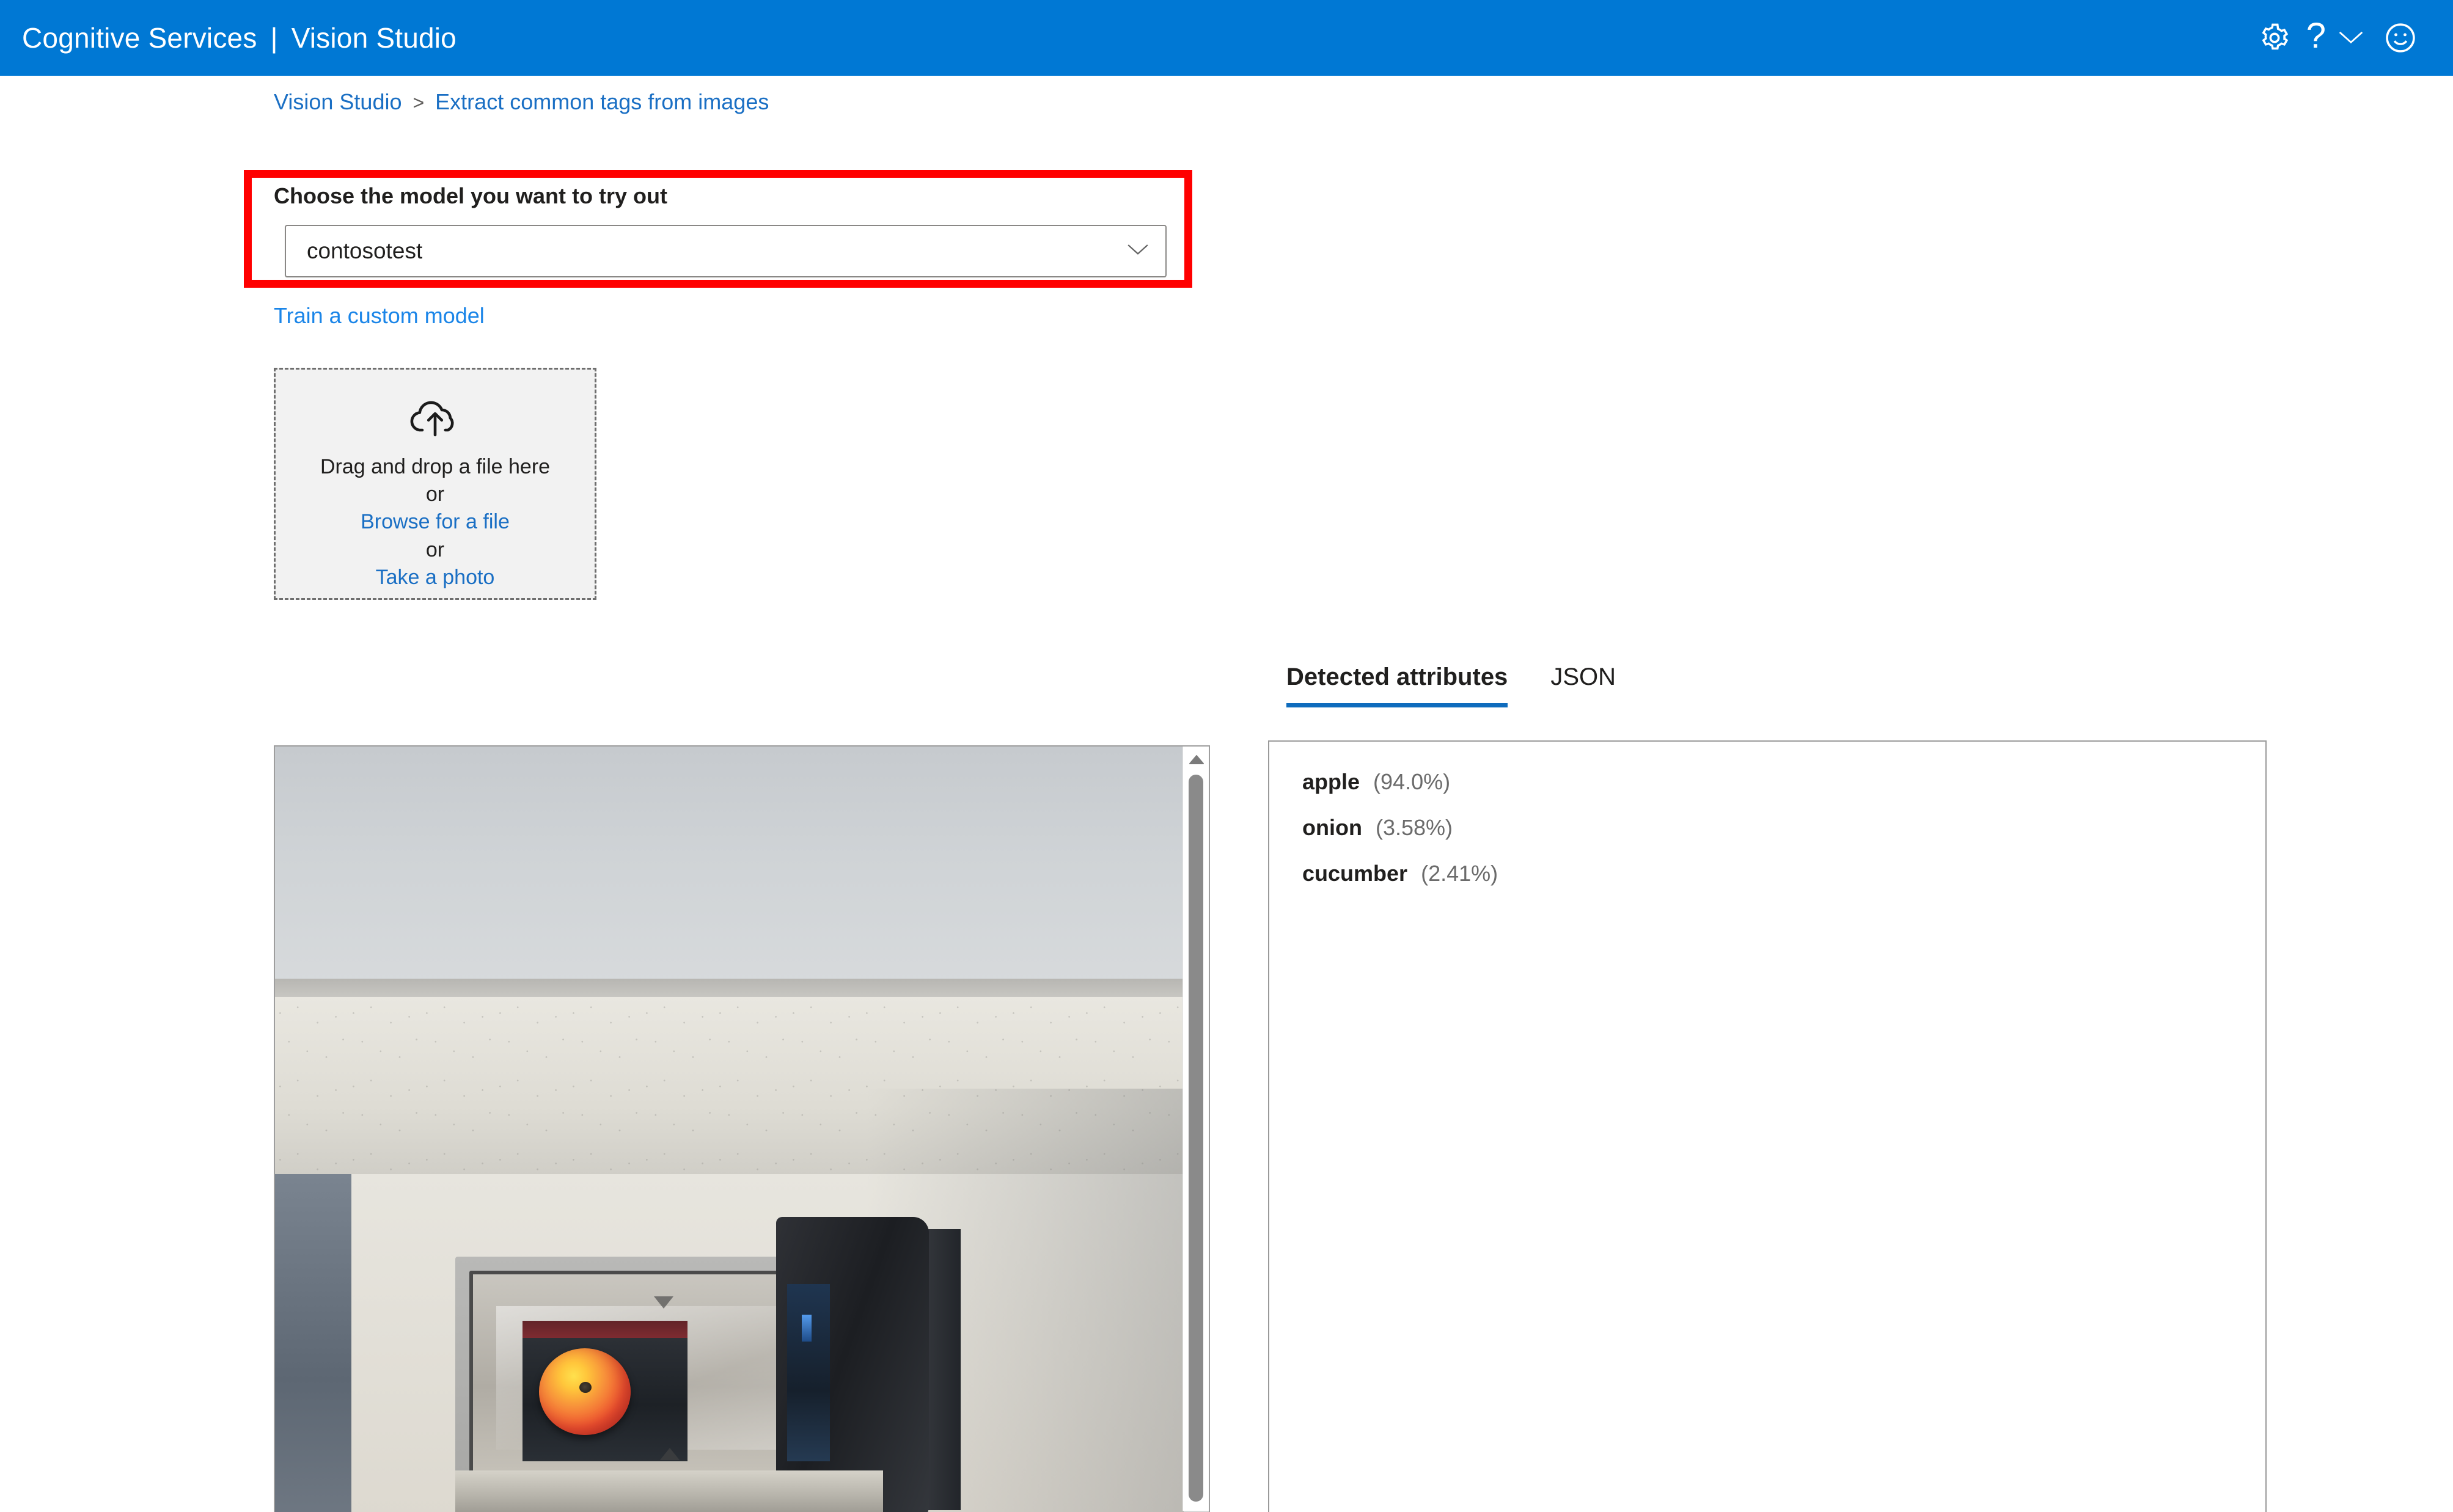 This screenshot has height=1512, width=2453. Describe the element at coordinates (435, 494) in the screenshot. I see `dropzone-or-1: or` at that location.